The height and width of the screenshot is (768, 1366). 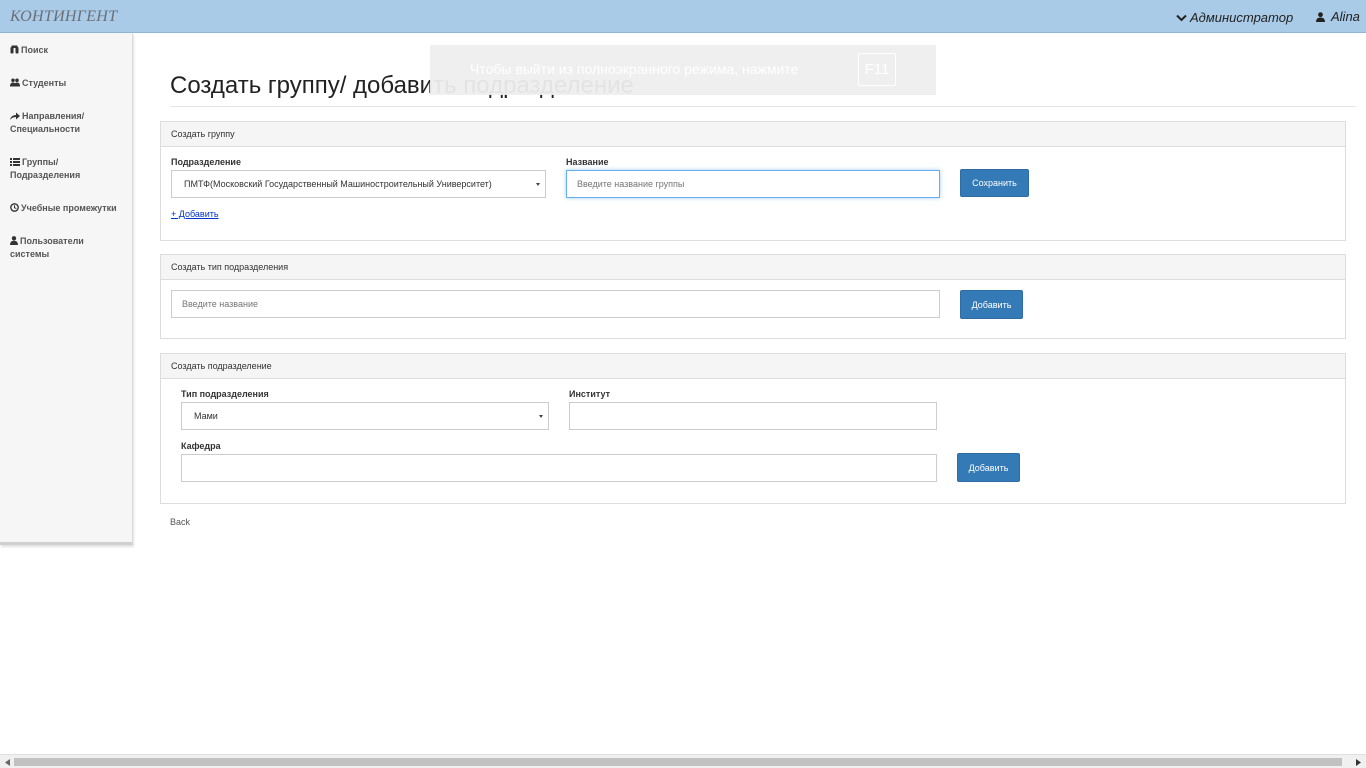 What do you see at coordinates (44, 83) in the screenshot?
I see `sidebar-item-label: Студенты` at bounding box center [44, 83].